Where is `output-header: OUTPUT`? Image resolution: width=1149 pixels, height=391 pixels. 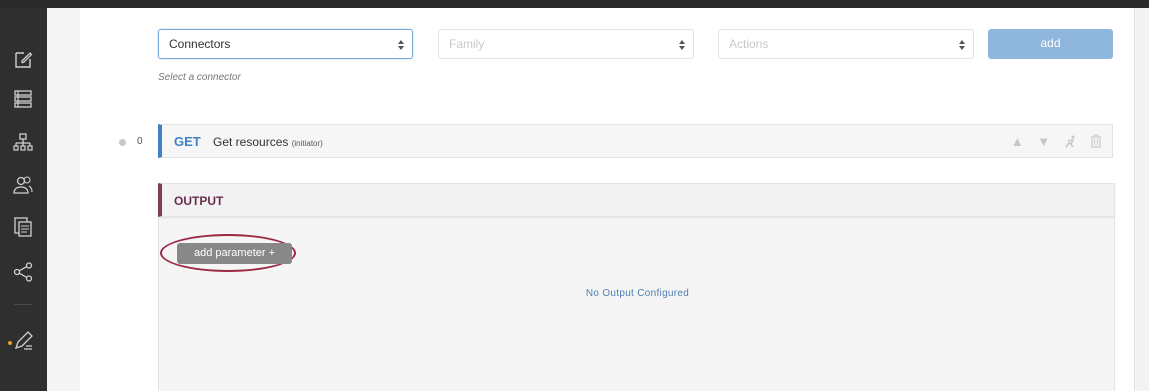 output-header: OUTPUT is located at coordinates (636, 200).